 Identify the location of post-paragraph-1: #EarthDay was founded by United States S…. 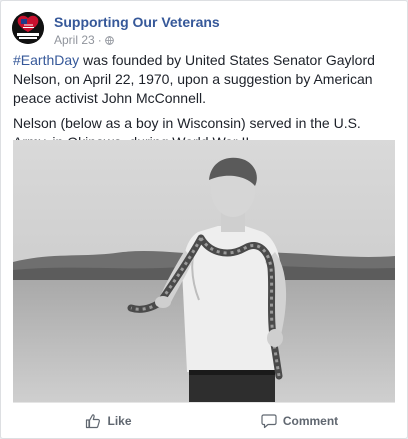
(206, 79).